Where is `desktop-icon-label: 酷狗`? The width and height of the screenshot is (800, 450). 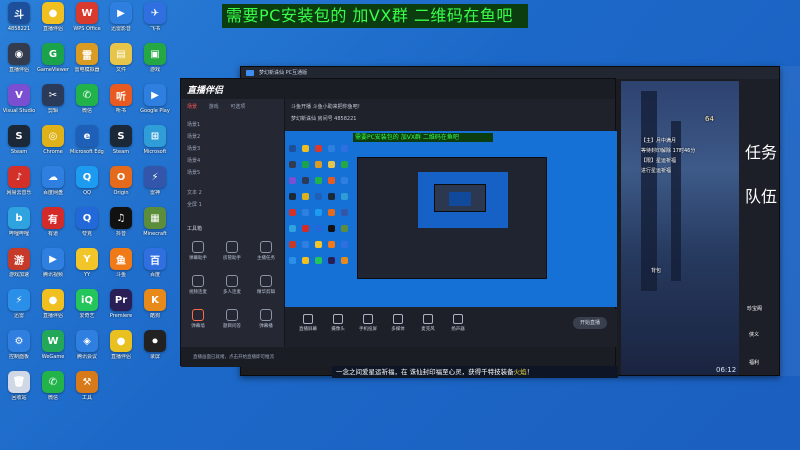
desktop-icon-label: 酷狗 is located at coordinates (154, 316).